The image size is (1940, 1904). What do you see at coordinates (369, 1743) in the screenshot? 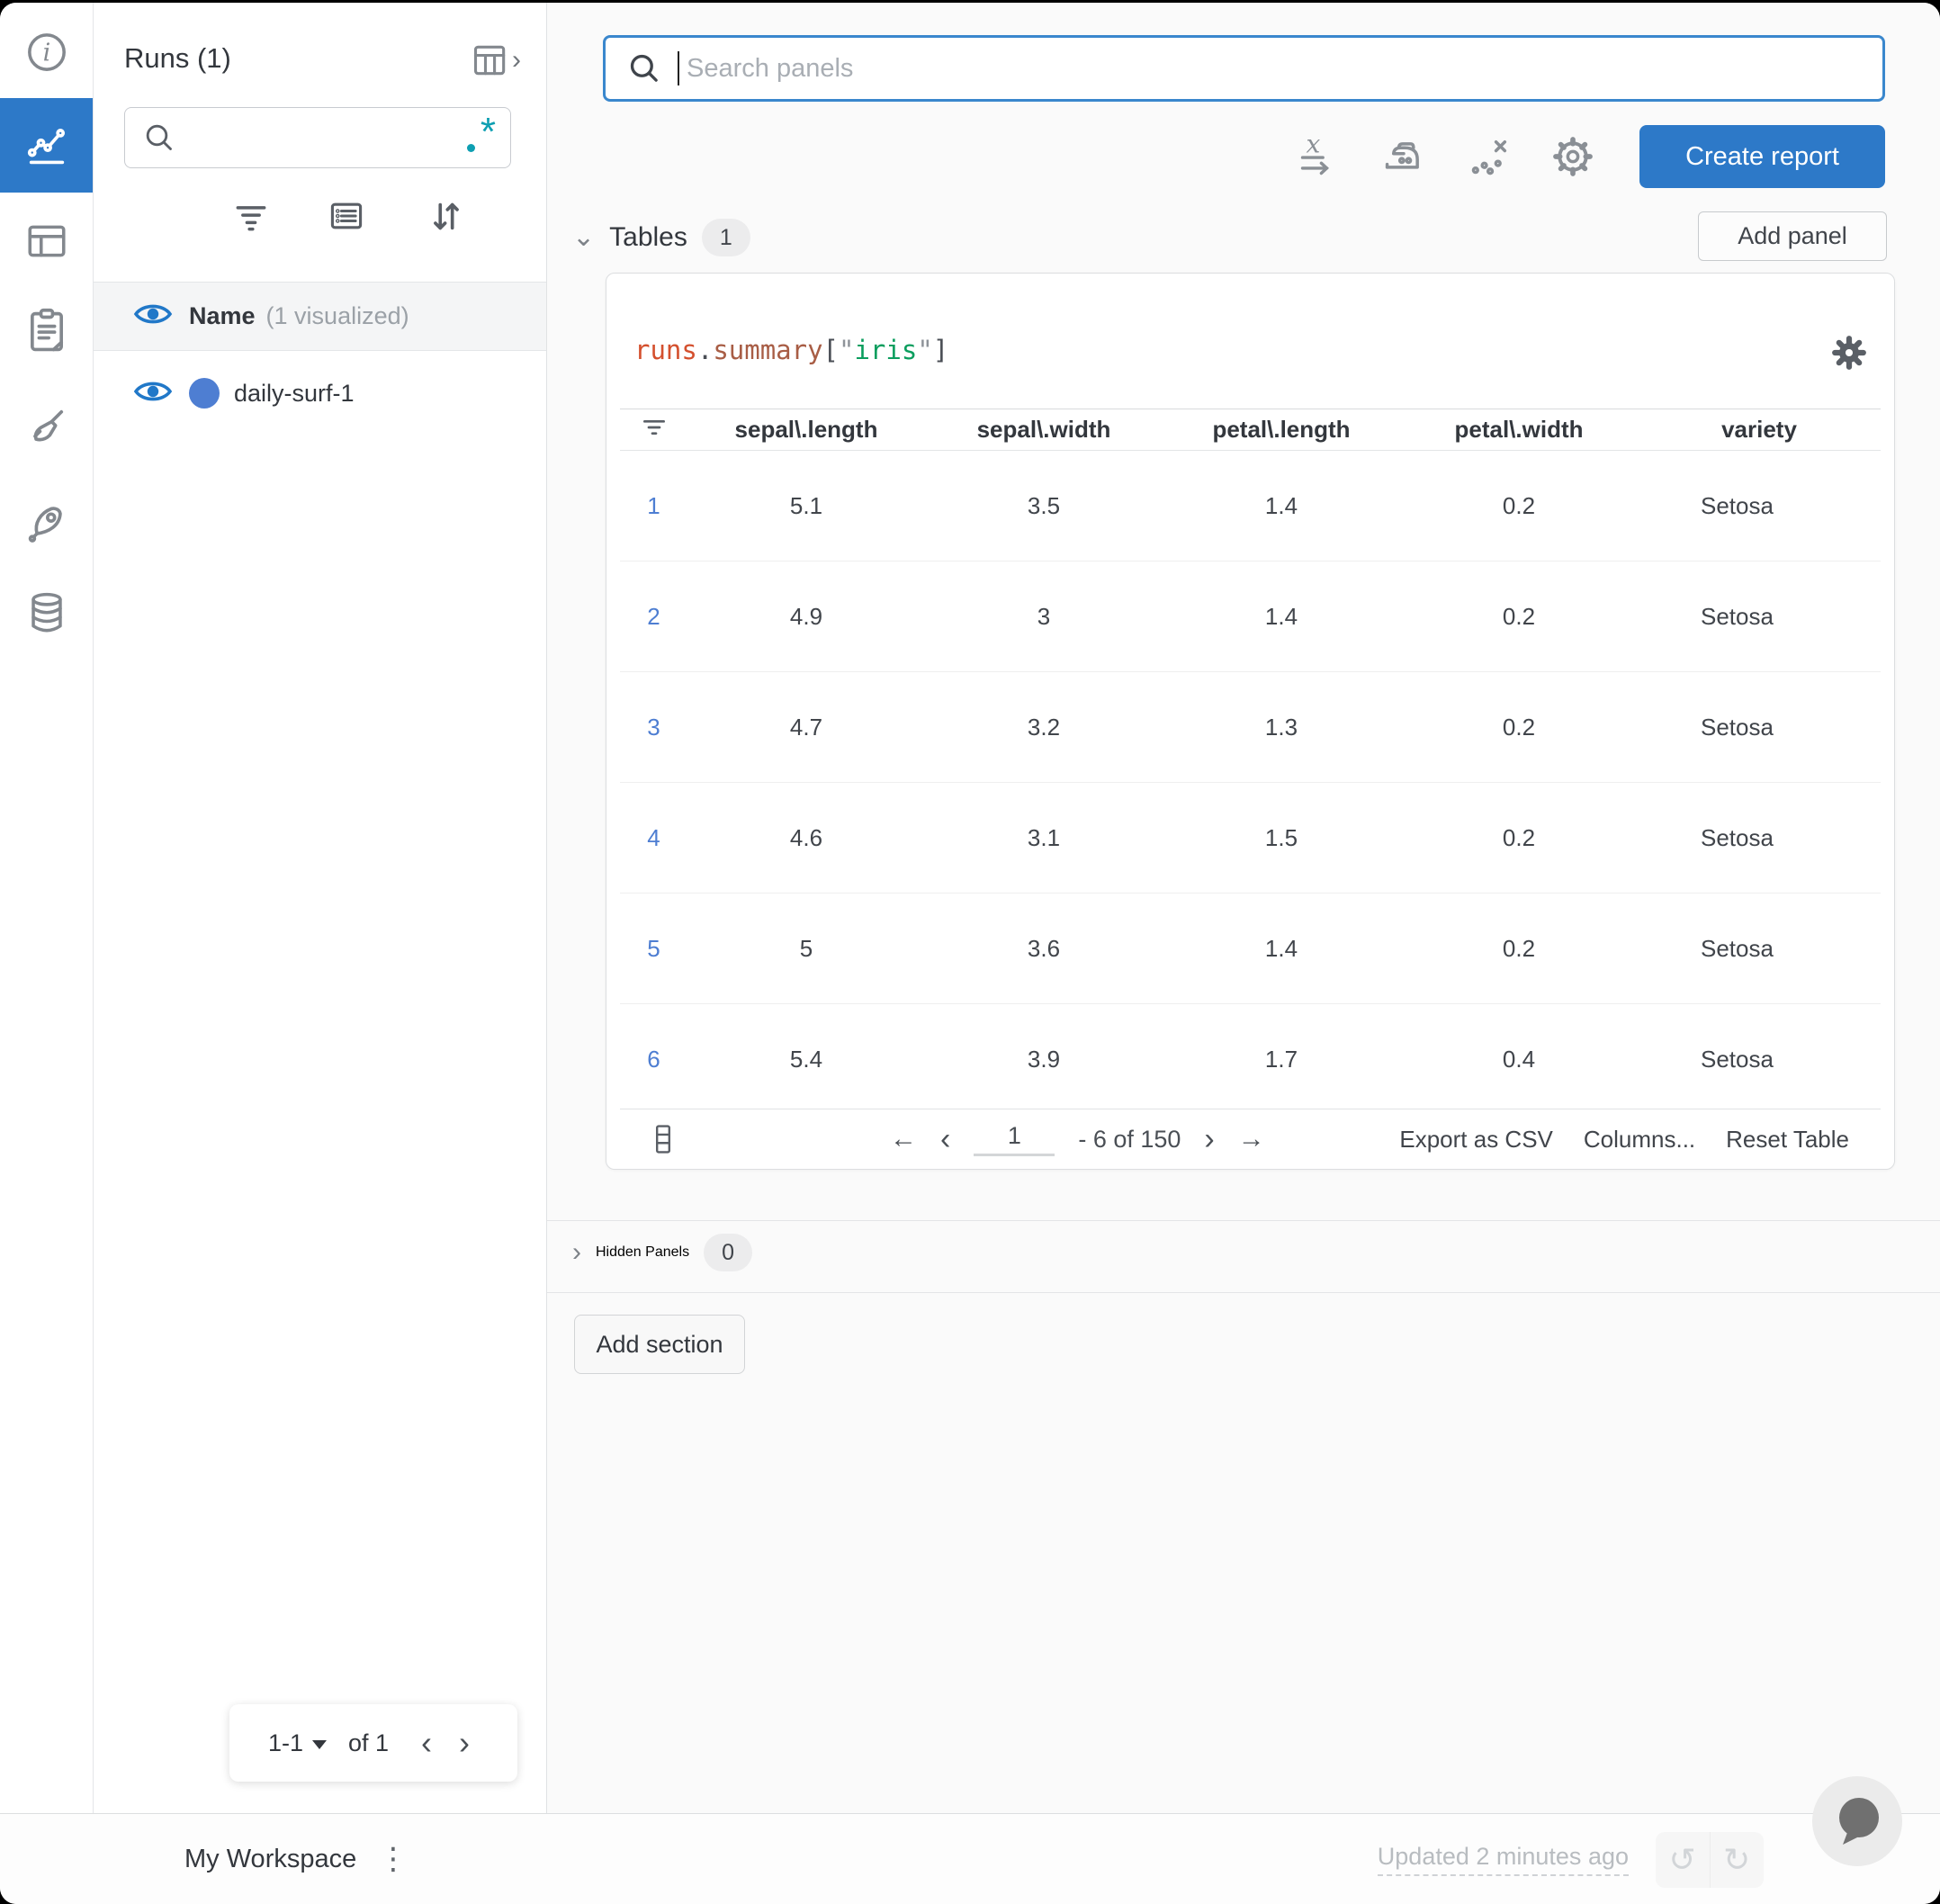
I see `runs-page-total: of 1` at bounding box center [369, 1743].